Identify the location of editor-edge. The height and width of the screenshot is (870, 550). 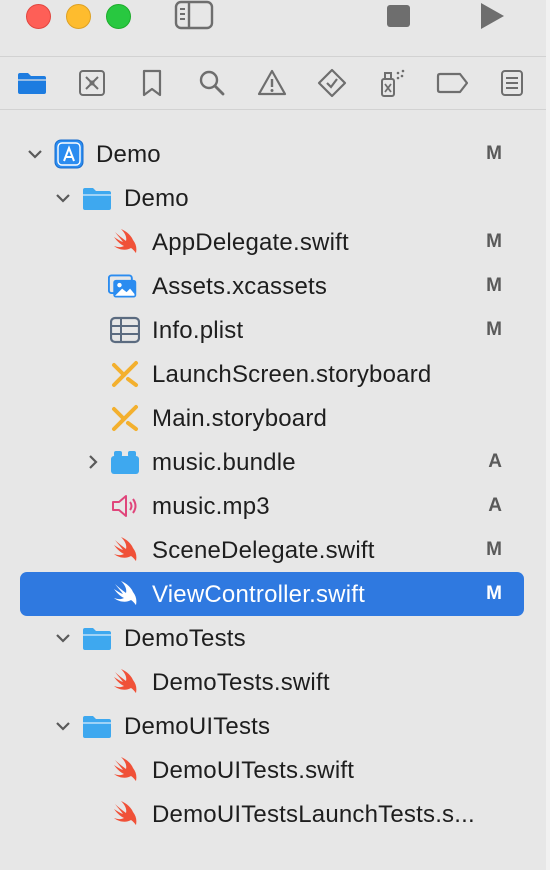
(548, 435).